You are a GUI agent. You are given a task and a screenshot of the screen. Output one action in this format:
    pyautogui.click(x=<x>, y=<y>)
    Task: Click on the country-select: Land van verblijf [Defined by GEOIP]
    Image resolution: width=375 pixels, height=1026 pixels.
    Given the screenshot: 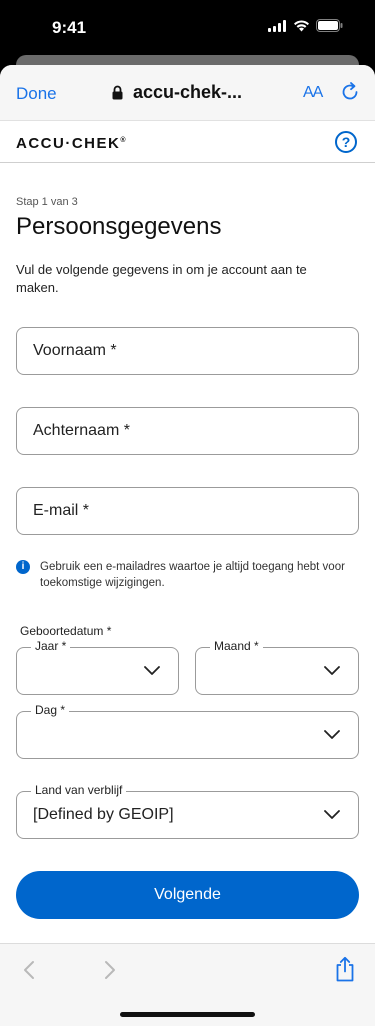 What is the action you would take?
    pyautogui.click(x=187, y=811)
    